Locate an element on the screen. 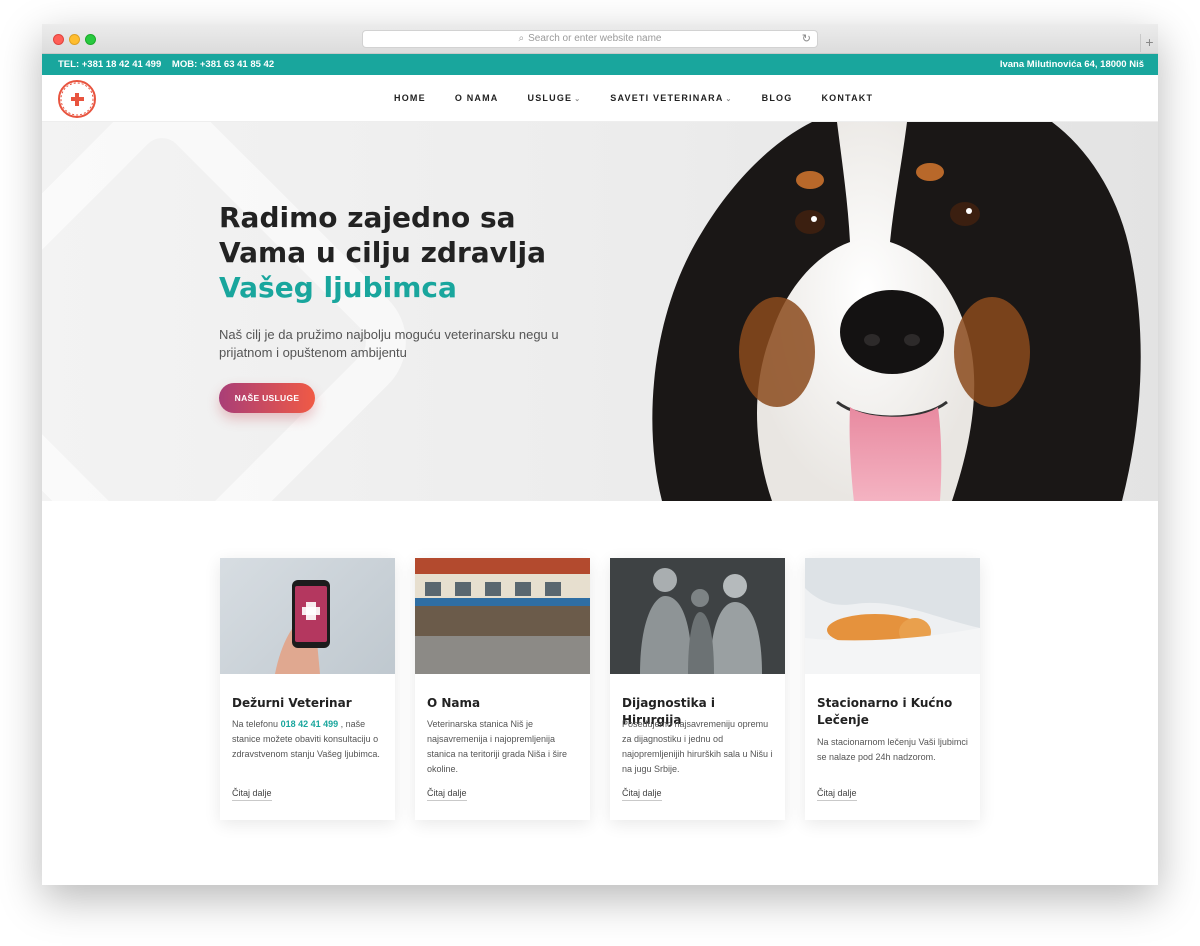  card-image-phone is located at coordinates (307, 616).